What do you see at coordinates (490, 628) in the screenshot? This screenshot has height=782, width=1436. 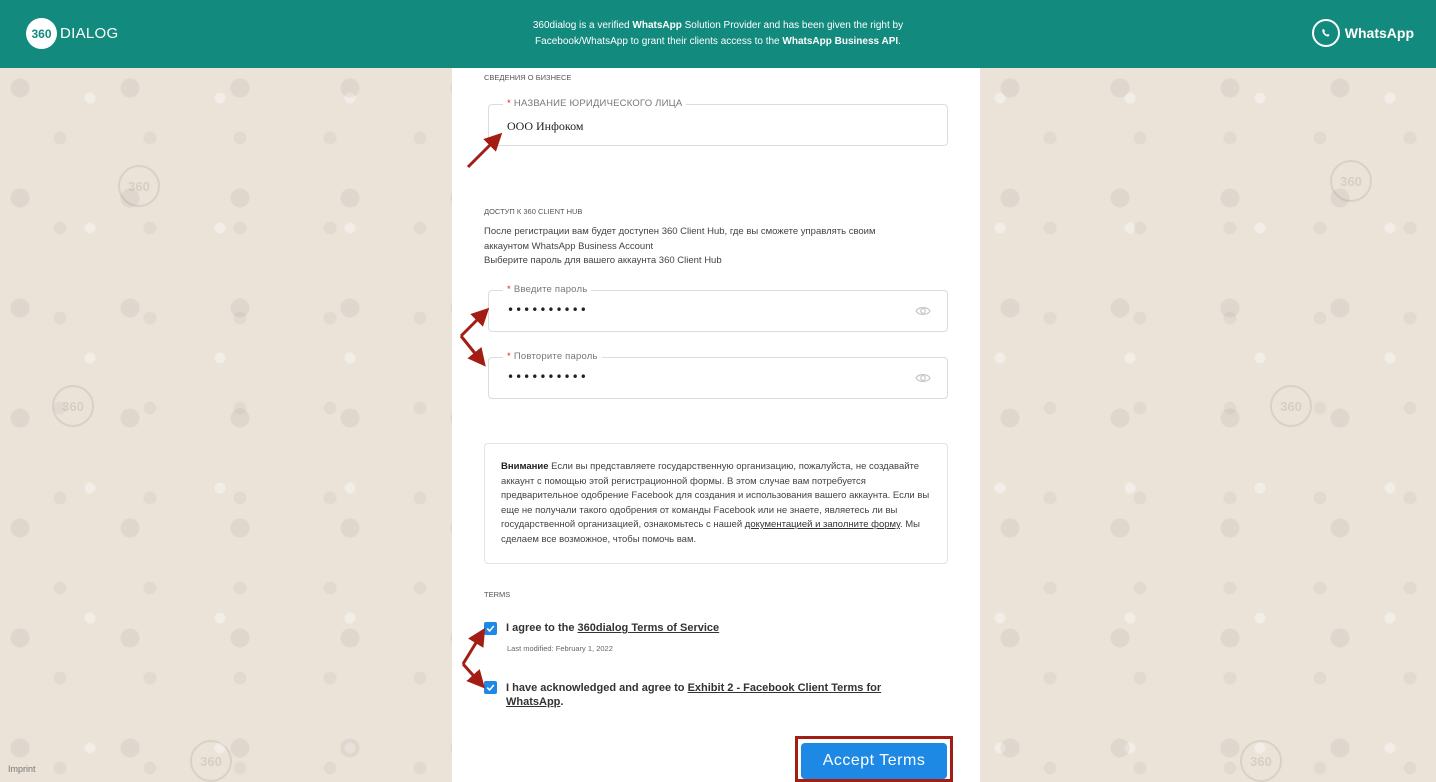 I see `tos-checkbox` at bounding box center [490, 628].